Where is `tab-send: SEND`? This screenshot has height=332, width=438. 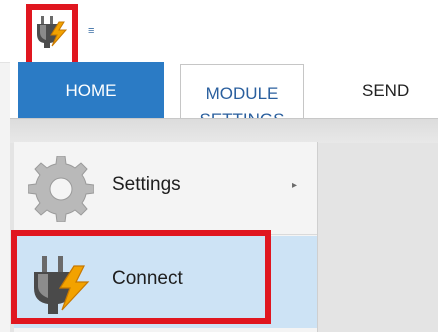
tab-send: SEND is located at coordinates (383, 90).